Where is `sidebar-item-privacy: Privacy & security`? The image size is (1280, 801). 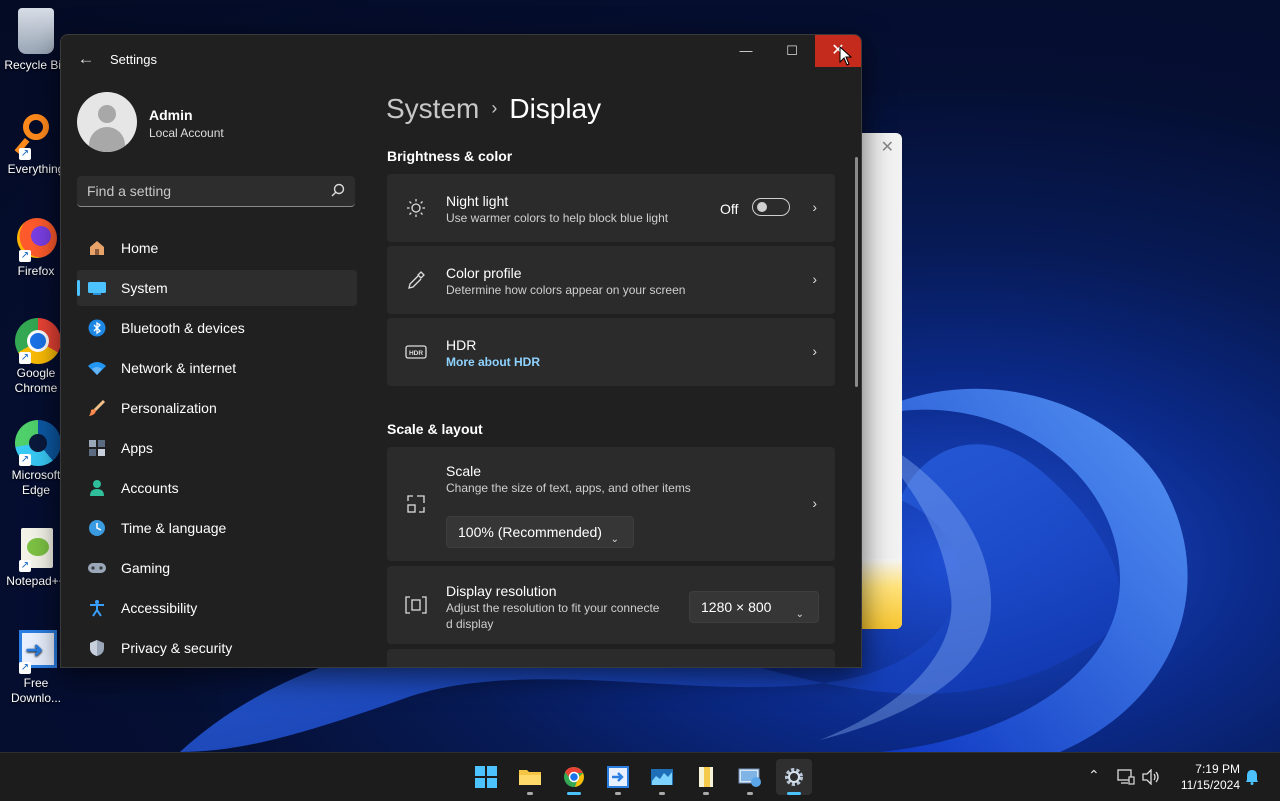 sidebar-item-privacy: Privacy & security is located at coordinates (217, 648).